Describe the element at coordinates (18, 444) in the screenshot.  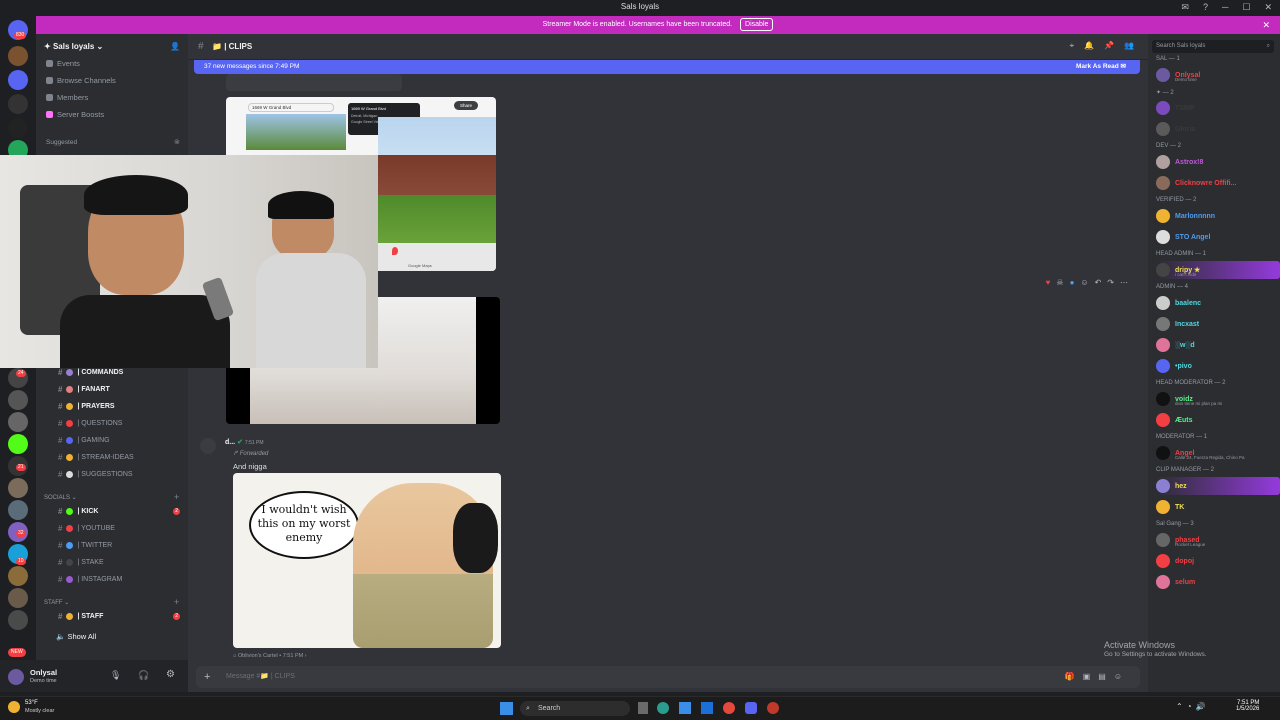
I see `kick-server-icon` at that location.